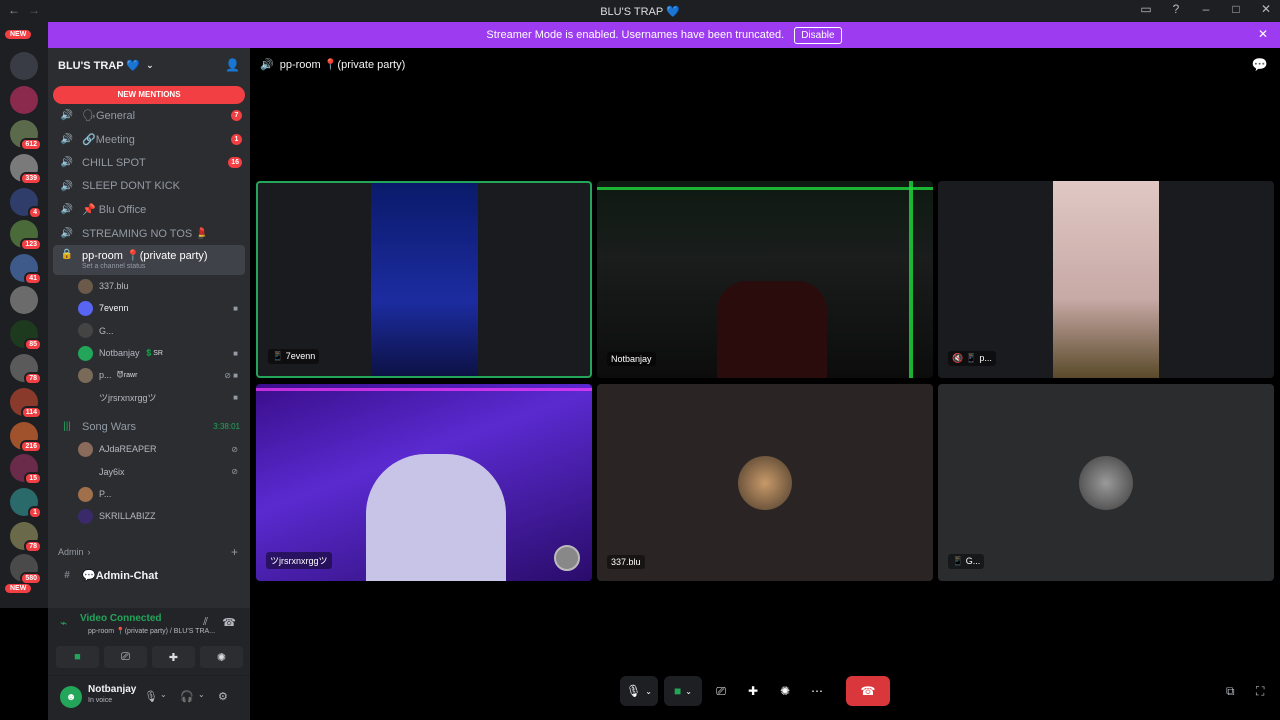 Image resolution: width=1280 pixels, height=720 pixels. Describe the element at coordinates (63, 623) in the screenshot. I see `signal-icon: ⌁` at that location.